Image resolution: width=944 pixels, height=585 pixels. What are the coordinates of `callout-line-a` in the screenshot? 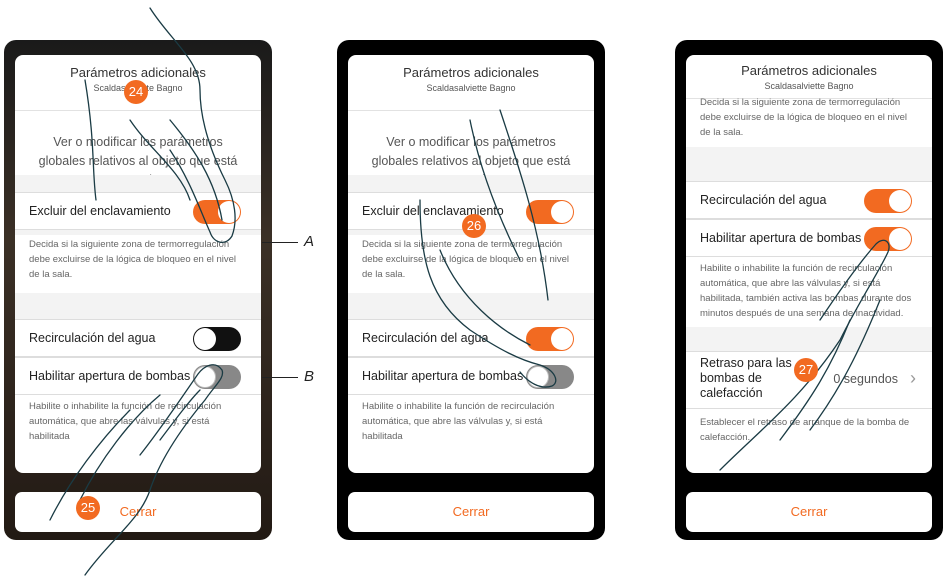 It's located at (280, 242).